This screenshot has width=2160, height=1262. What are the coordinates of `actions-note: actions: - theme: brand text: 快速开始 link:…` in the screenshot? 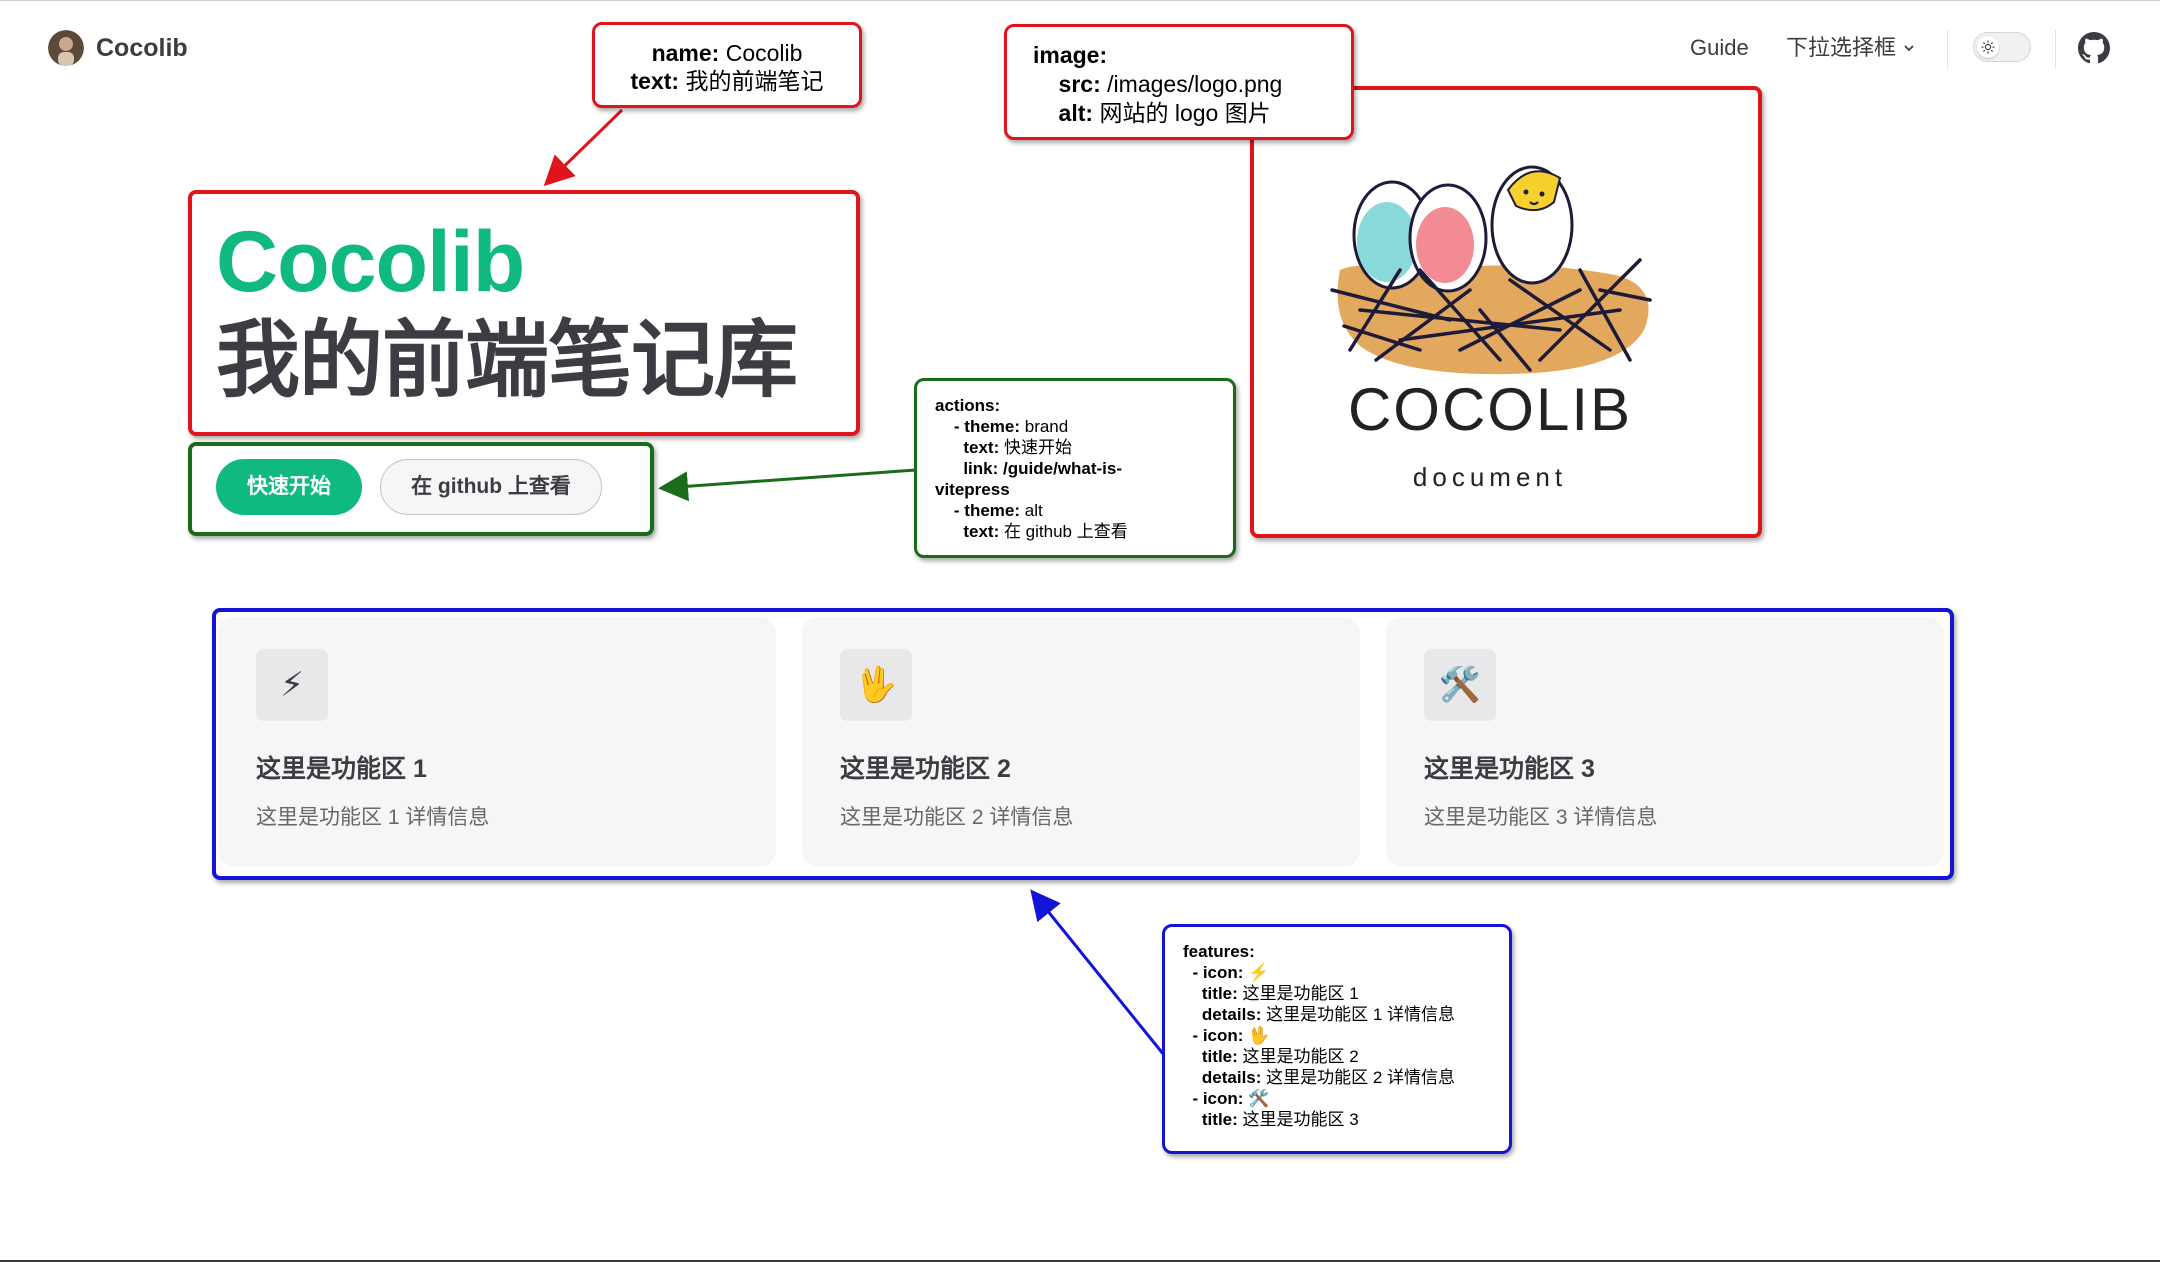 It's located at (1075, 468).